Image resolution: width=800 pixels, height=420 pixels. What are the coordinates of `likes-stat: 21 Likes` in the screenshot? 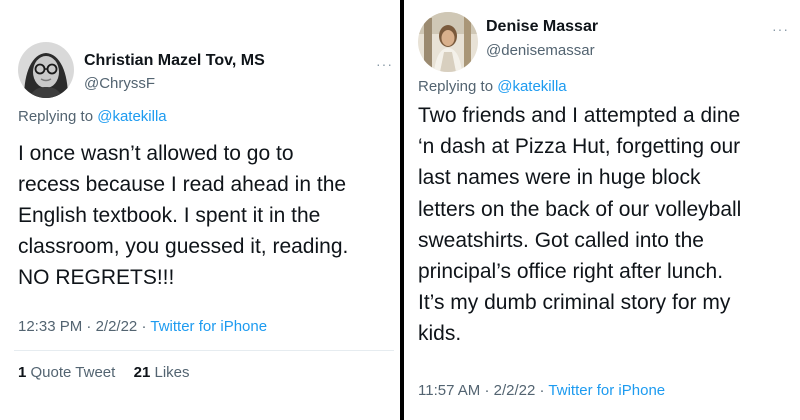 It's located at (162, 372).